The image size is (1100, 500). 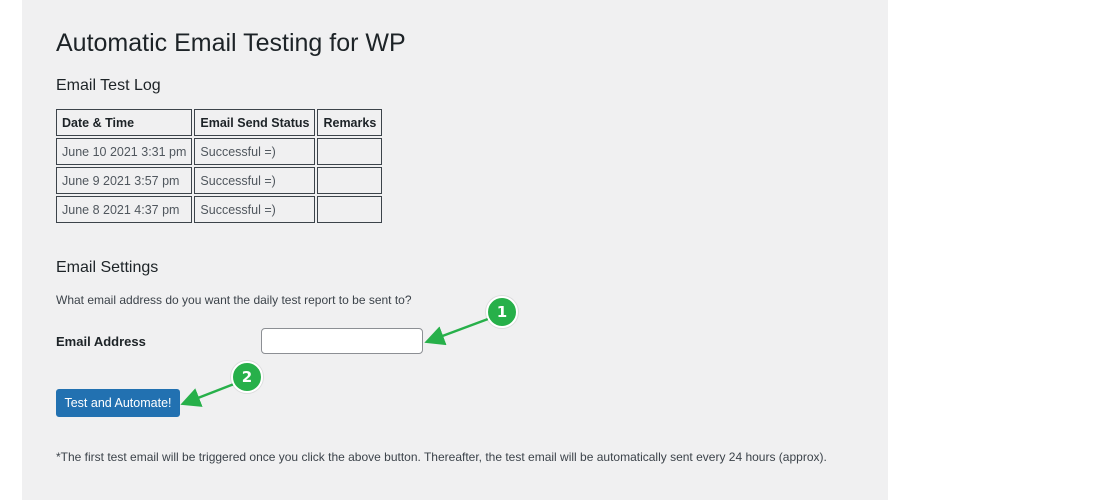 What do you see at coordinates (124, 122) in the screenshot?
I see `column-header-date-time: Date & Time` at bounding box center [124, 122].